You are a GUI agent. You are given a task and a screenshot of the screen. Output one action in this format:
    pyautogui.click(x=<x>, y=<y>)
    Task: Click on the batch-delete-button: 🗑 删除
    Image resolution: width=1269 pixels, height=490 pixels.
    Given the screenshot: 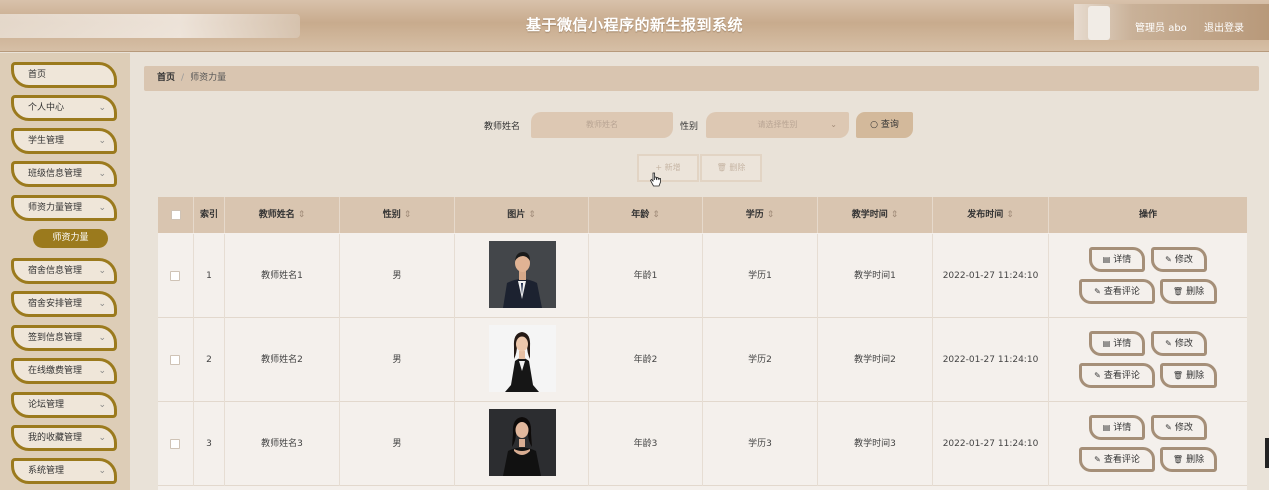 What is the action you would take?
    pyautogui.click(x=731, y=168)
    